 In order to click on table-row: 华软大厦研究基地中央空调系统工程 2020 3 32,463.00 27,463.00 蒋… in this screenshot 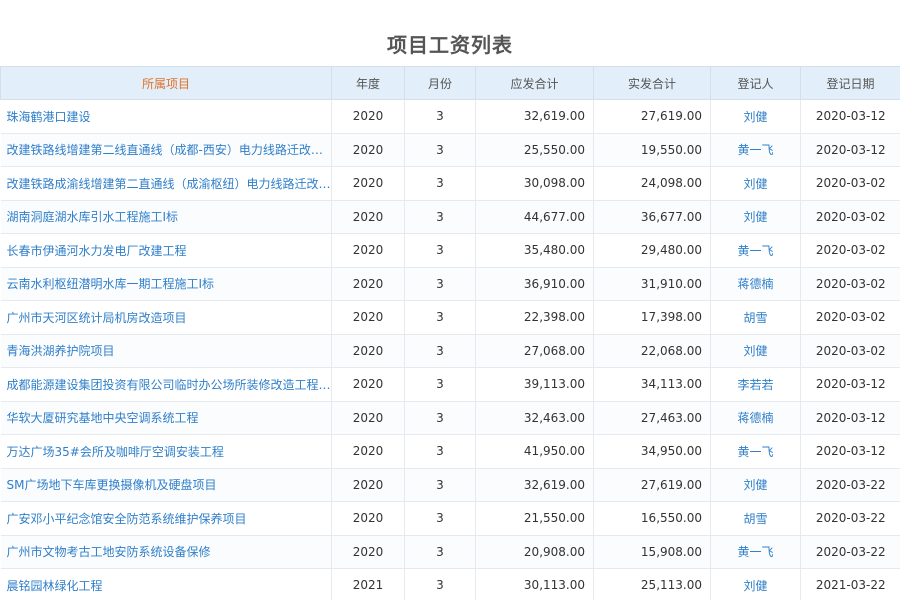, I will do `click(450, 418)`.